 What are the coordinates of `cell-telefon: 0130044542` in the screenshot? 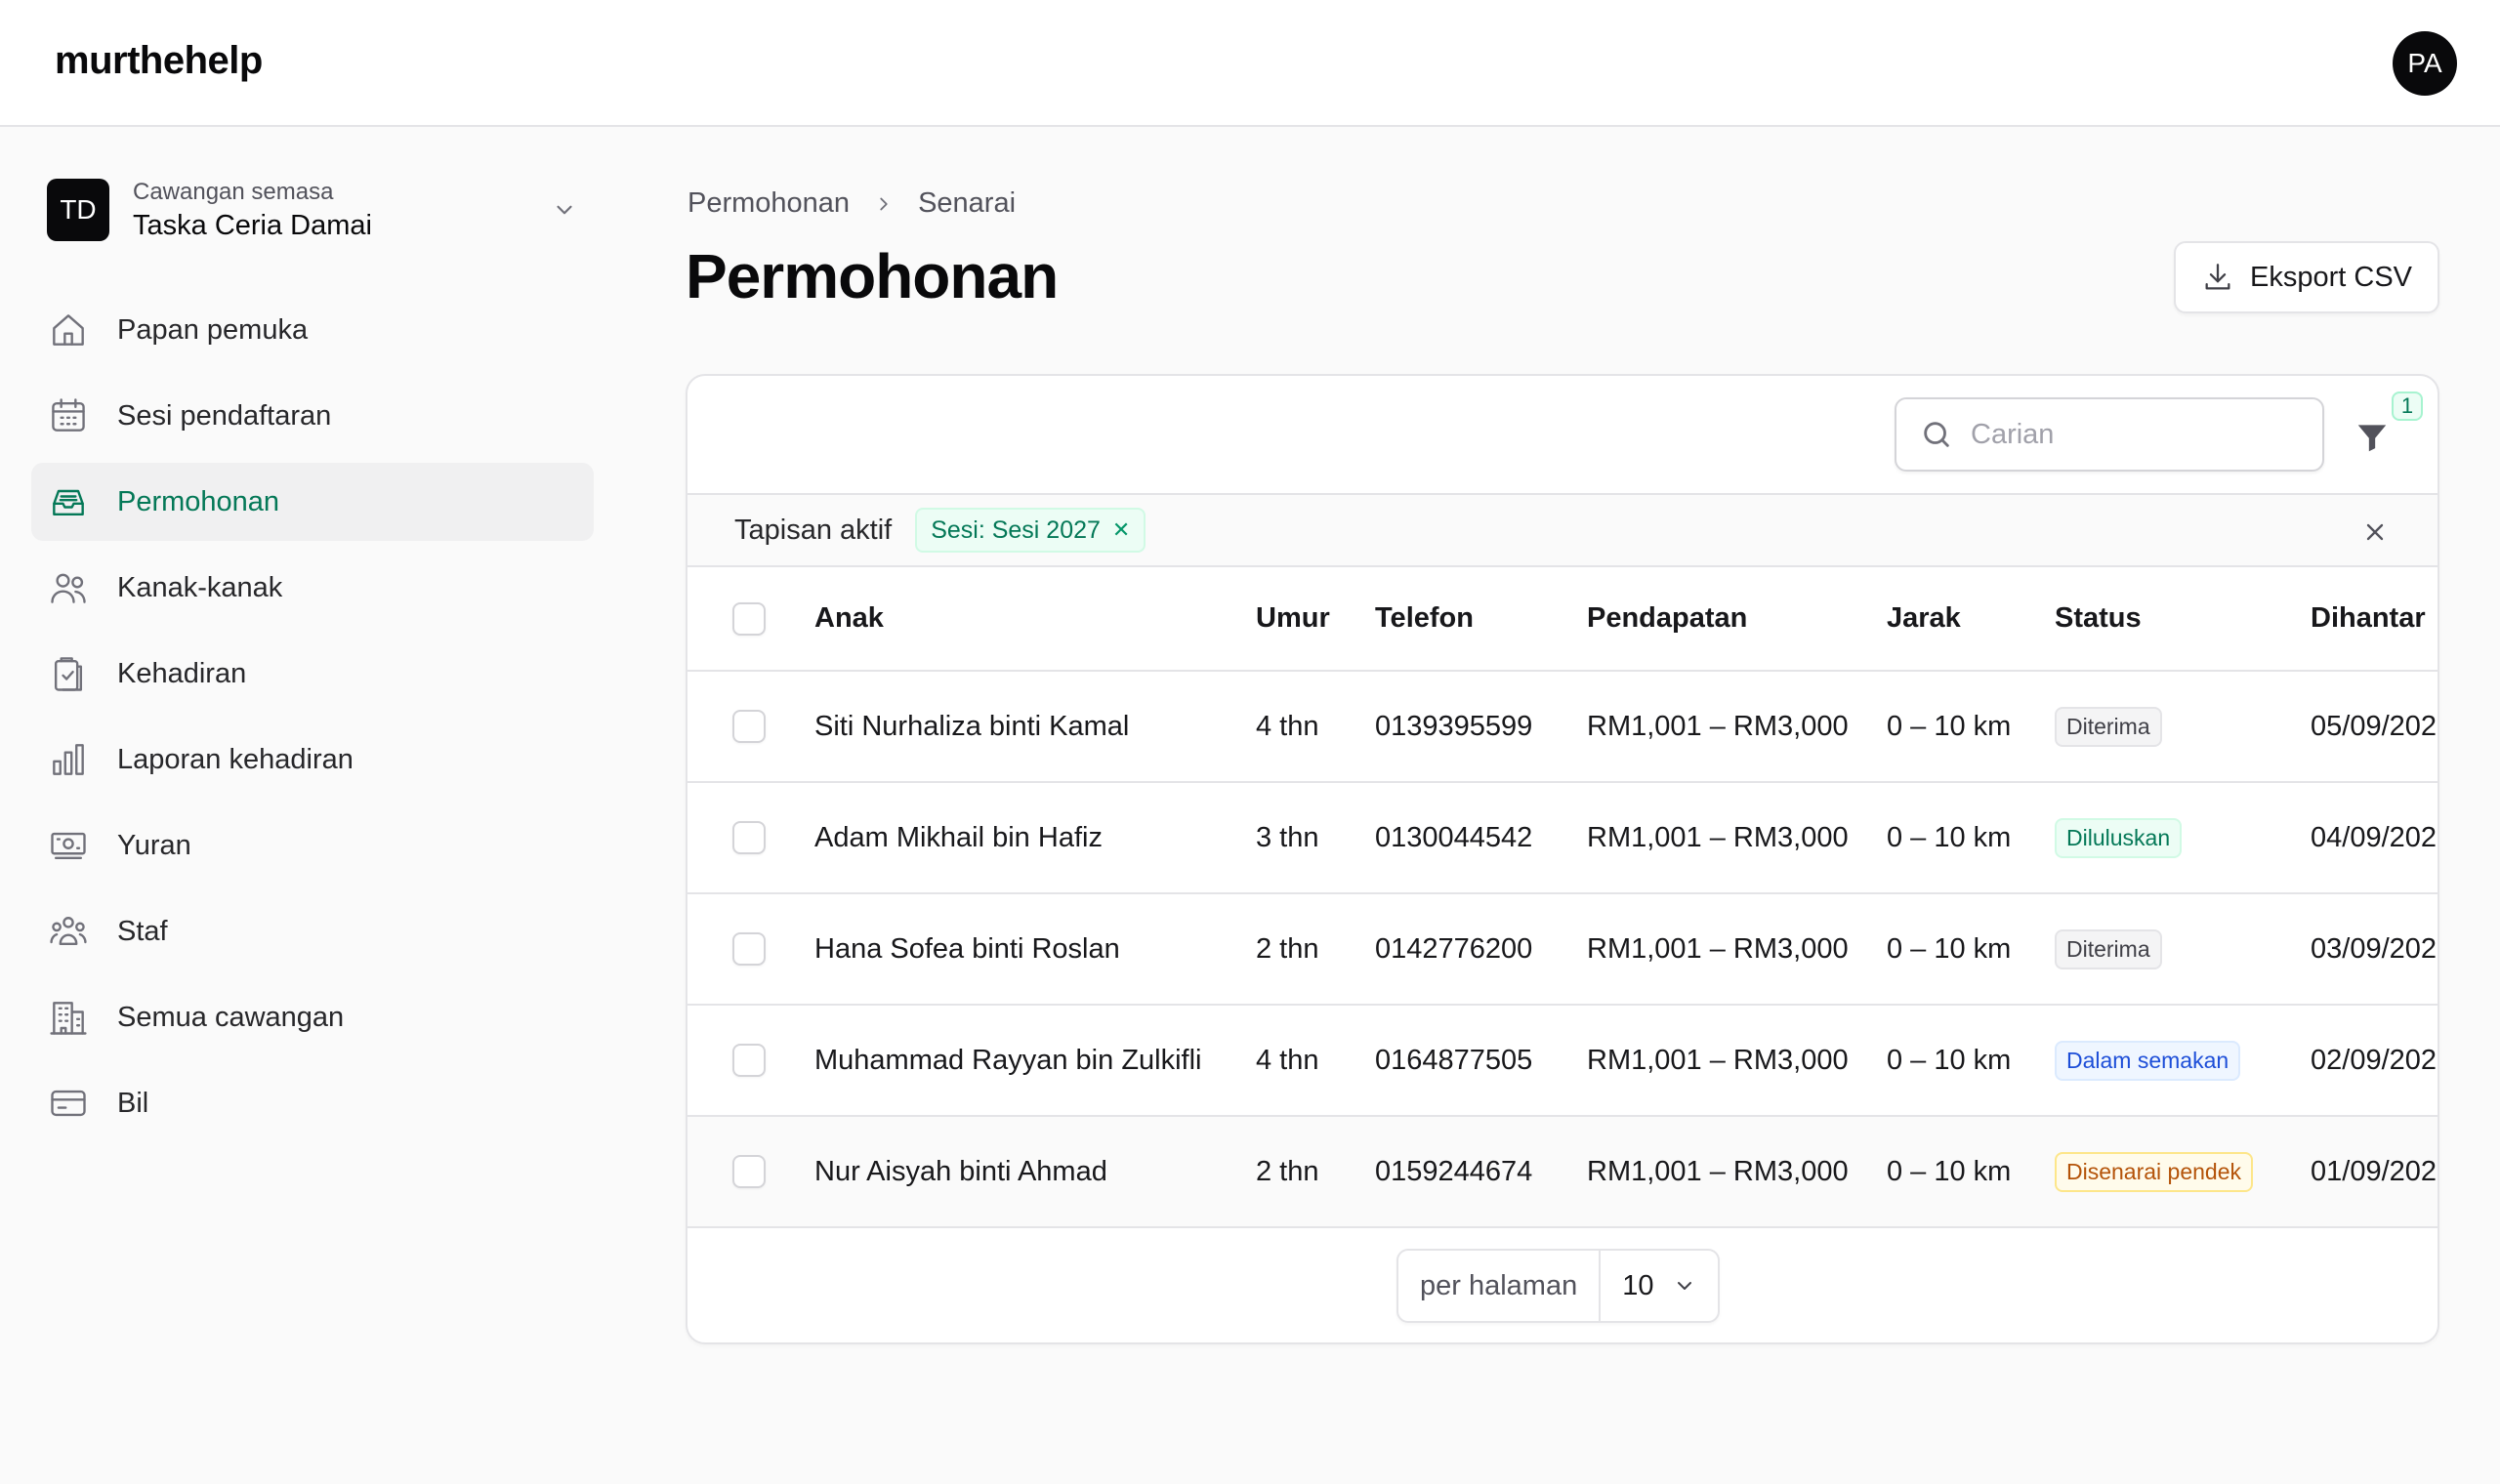 It's located at (1454, 837).